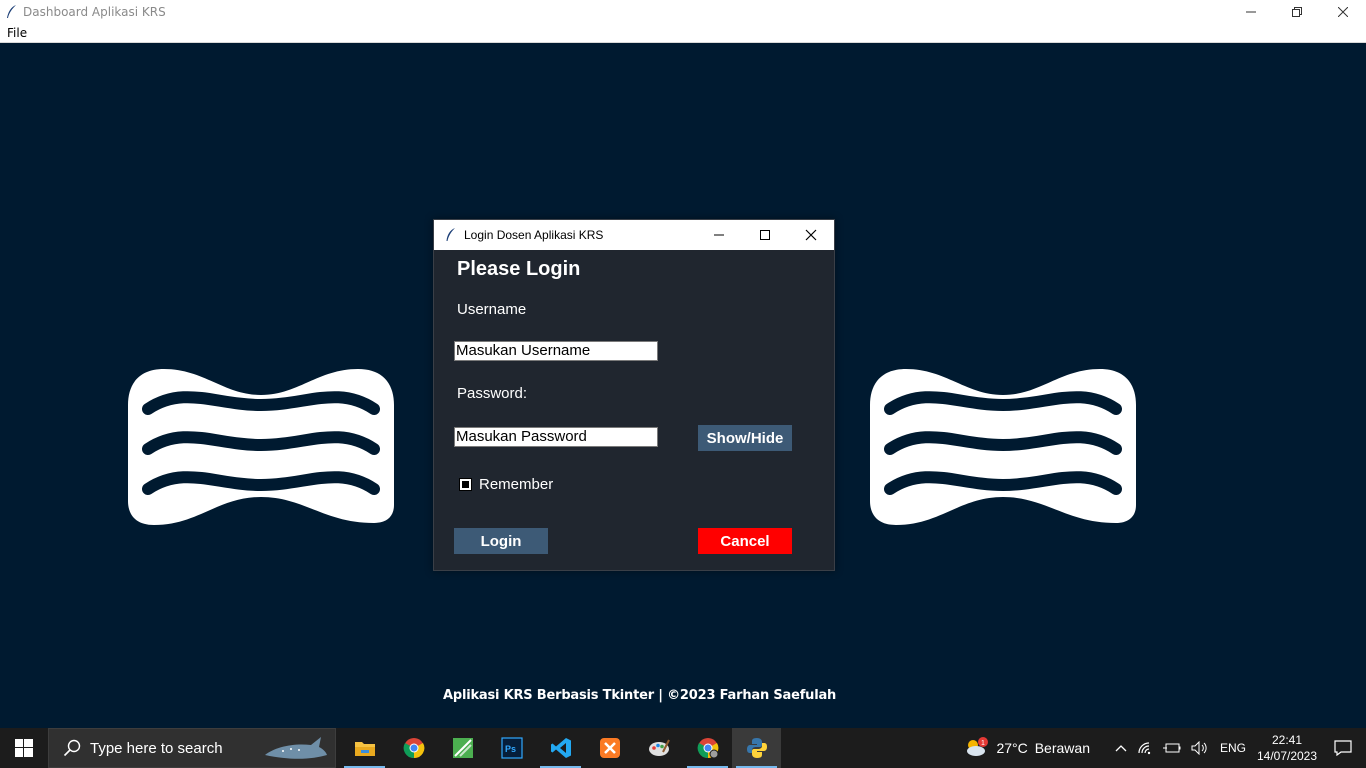 This screenshot has width=1366, height=768. Describe the element at coordinates (501, 541) in the screenshot. I see `login-button: Login` at that location.